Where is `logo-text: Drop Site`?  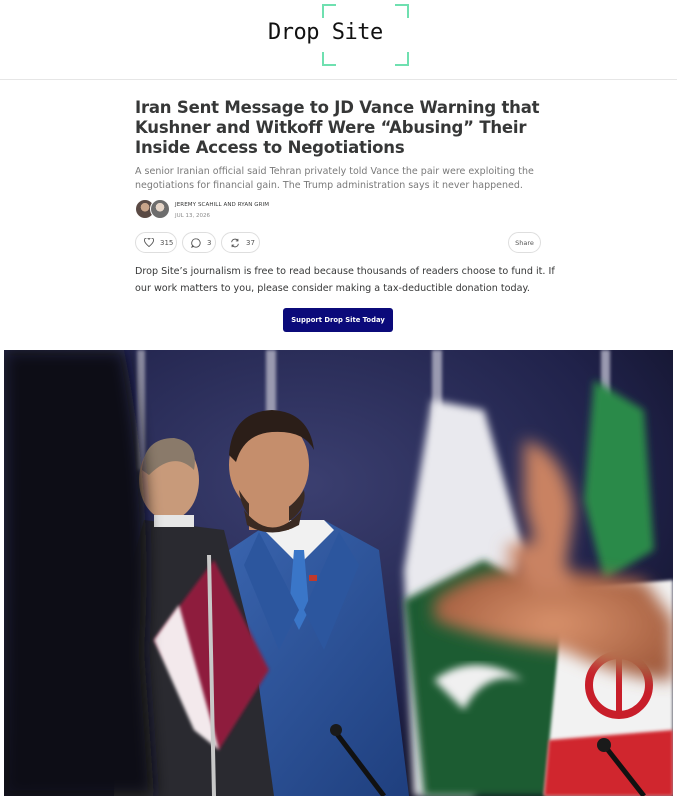 logo-text: Drop Site is located at coordinates (325, 32).